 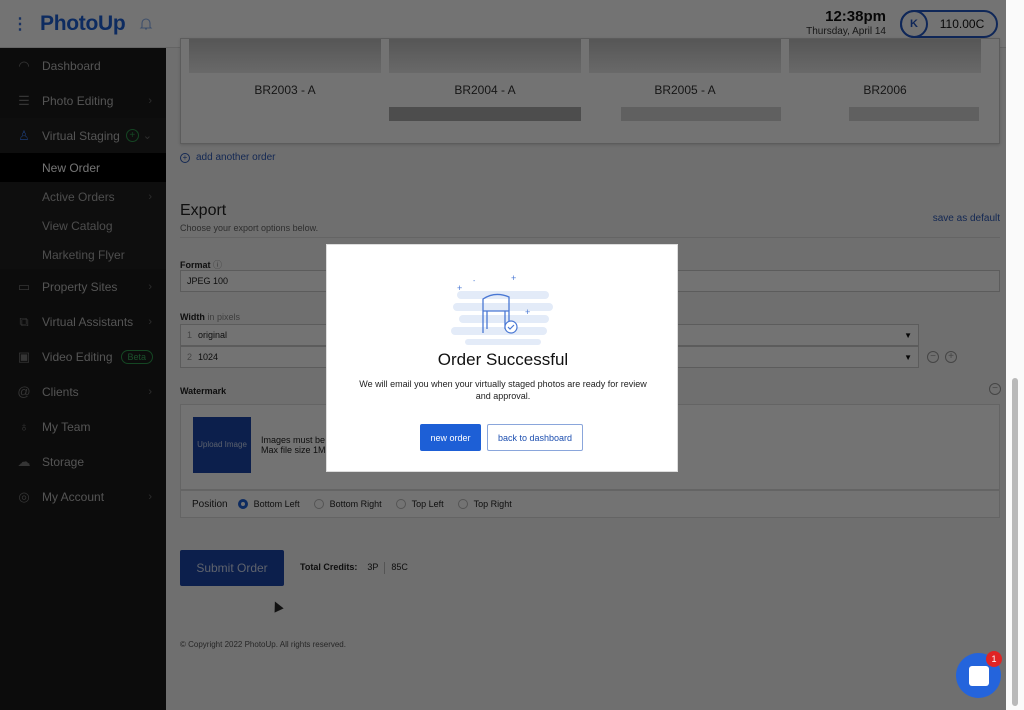 I want to click on new-order-button: new order, so click(x=450, y=437).